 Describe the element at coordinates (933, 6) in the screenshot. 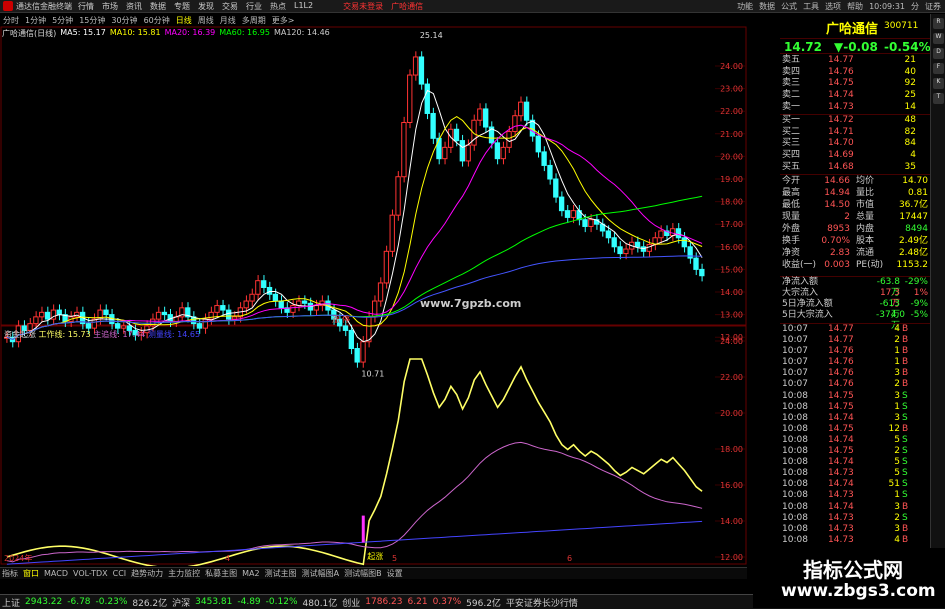

I see `right-menu-item-8: 证券` at that location.